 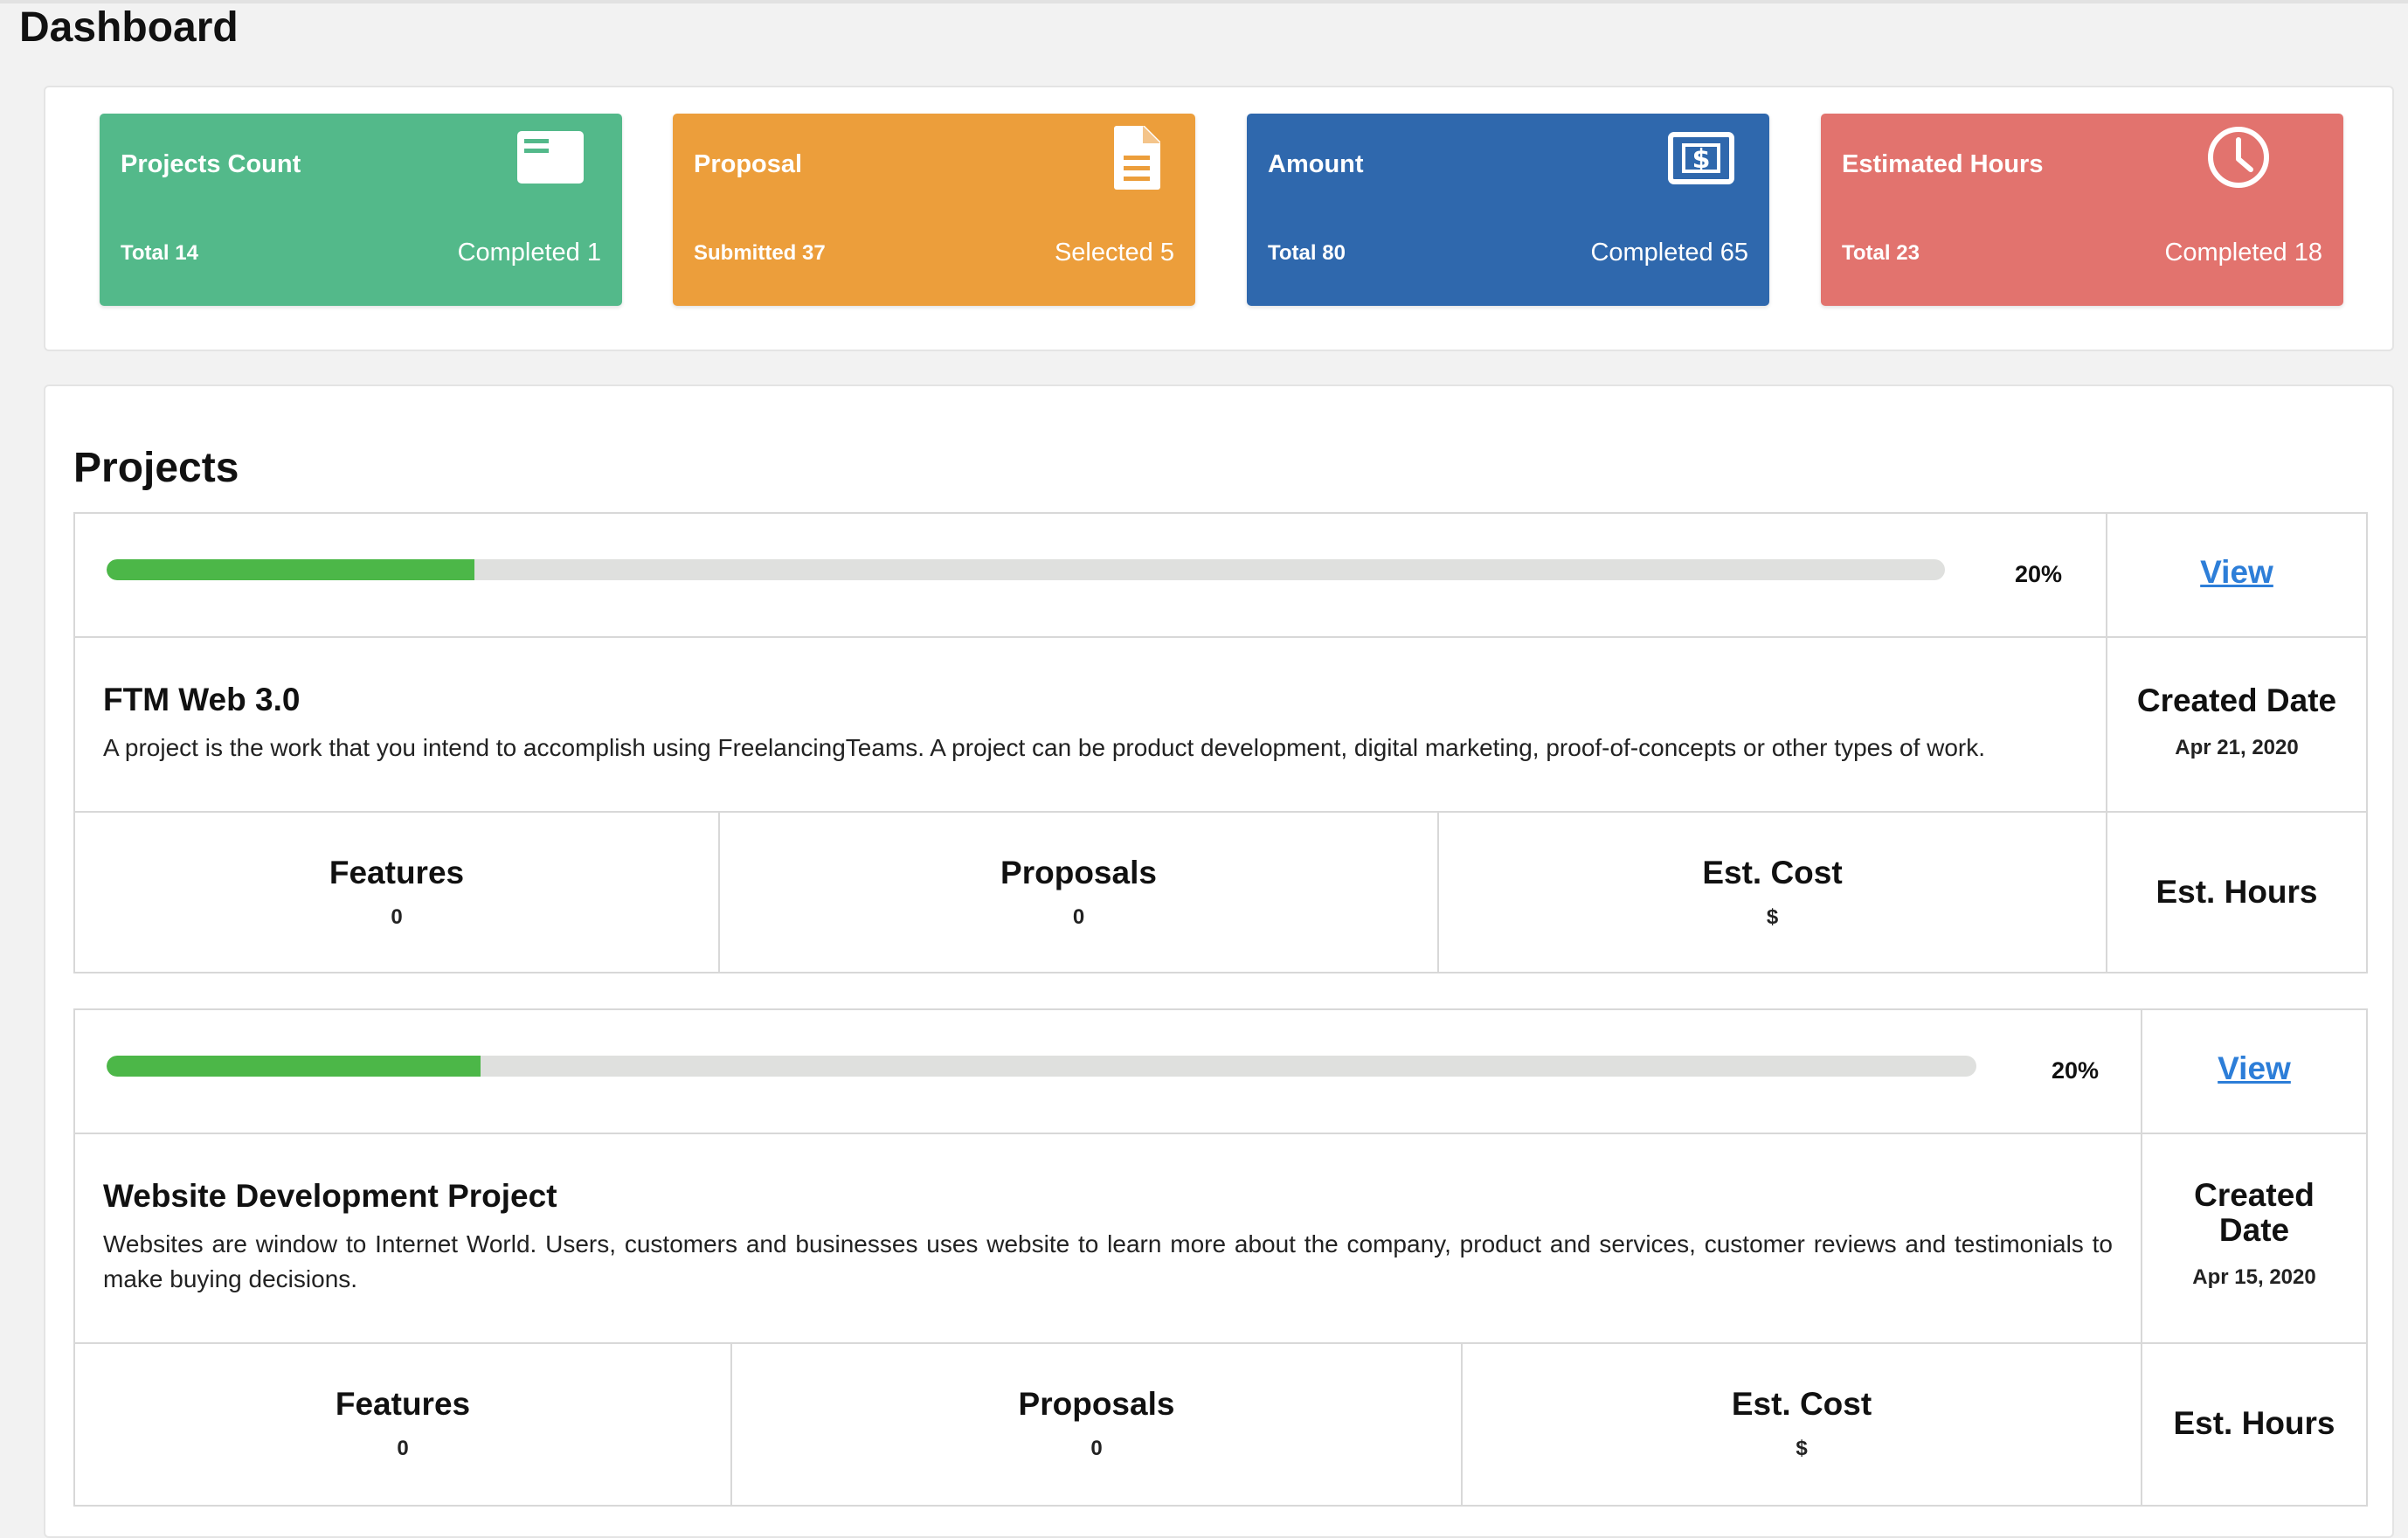 I want to click on stat-card-amount: Amount $ Total 80 Completed 65, so click(x=1508, y=210).